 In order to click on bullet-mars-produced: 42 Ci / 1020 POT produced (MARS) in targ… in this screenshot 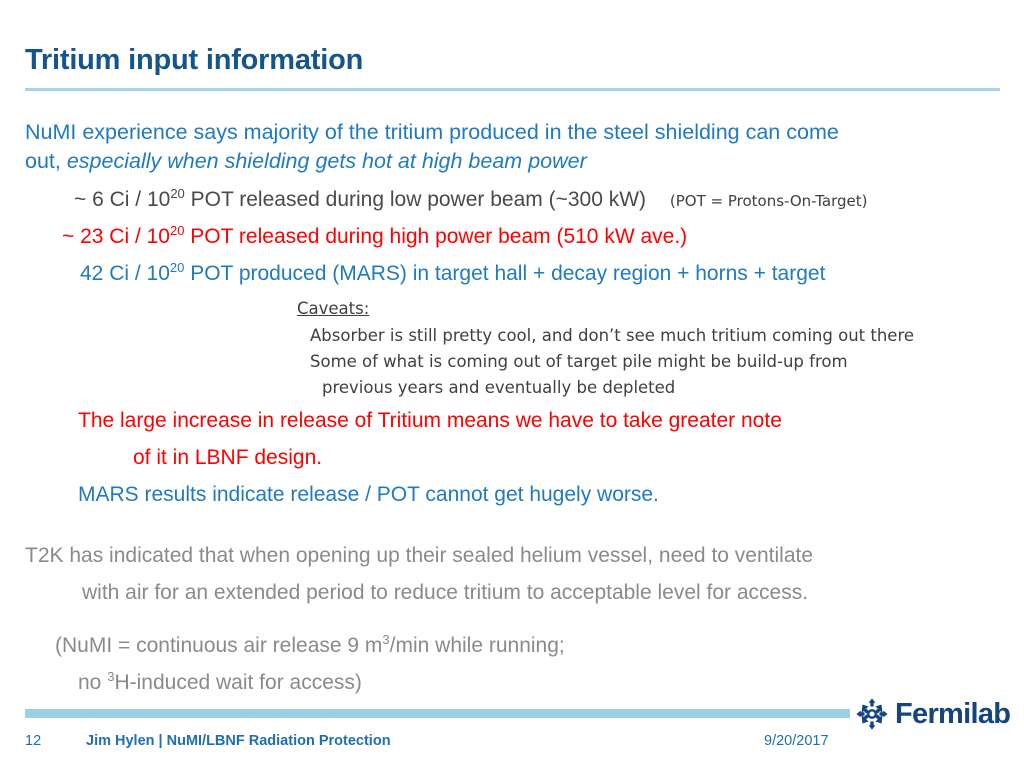, I will do `click(453, 273)`.